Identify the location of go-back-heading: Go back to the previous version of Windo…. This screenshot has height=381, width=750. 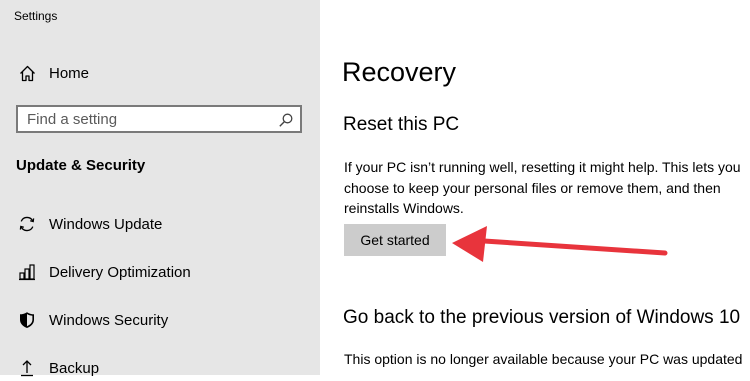
(542, 317).